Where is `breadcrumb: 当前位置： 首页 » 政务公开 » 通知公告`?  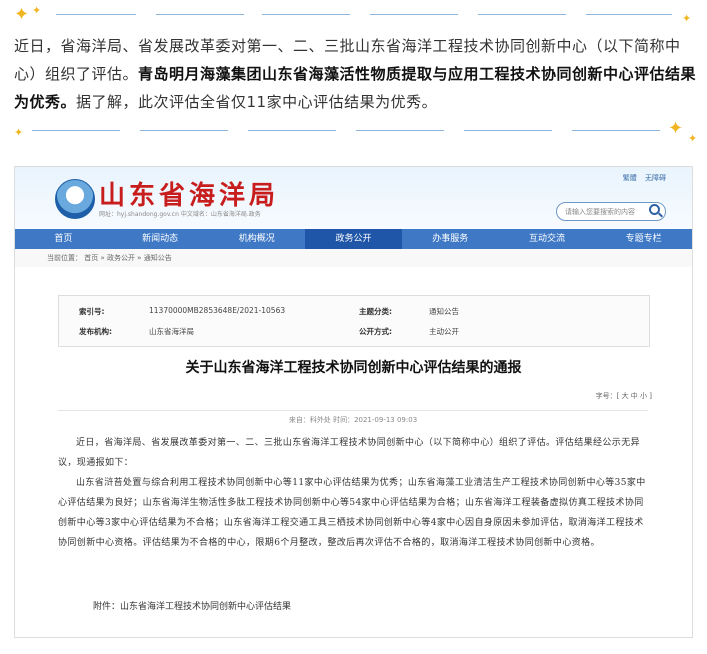
breadcrumb: 当前位置： 首页 » 政务公开 » 通知公告 is located at coordinates (353, 258).